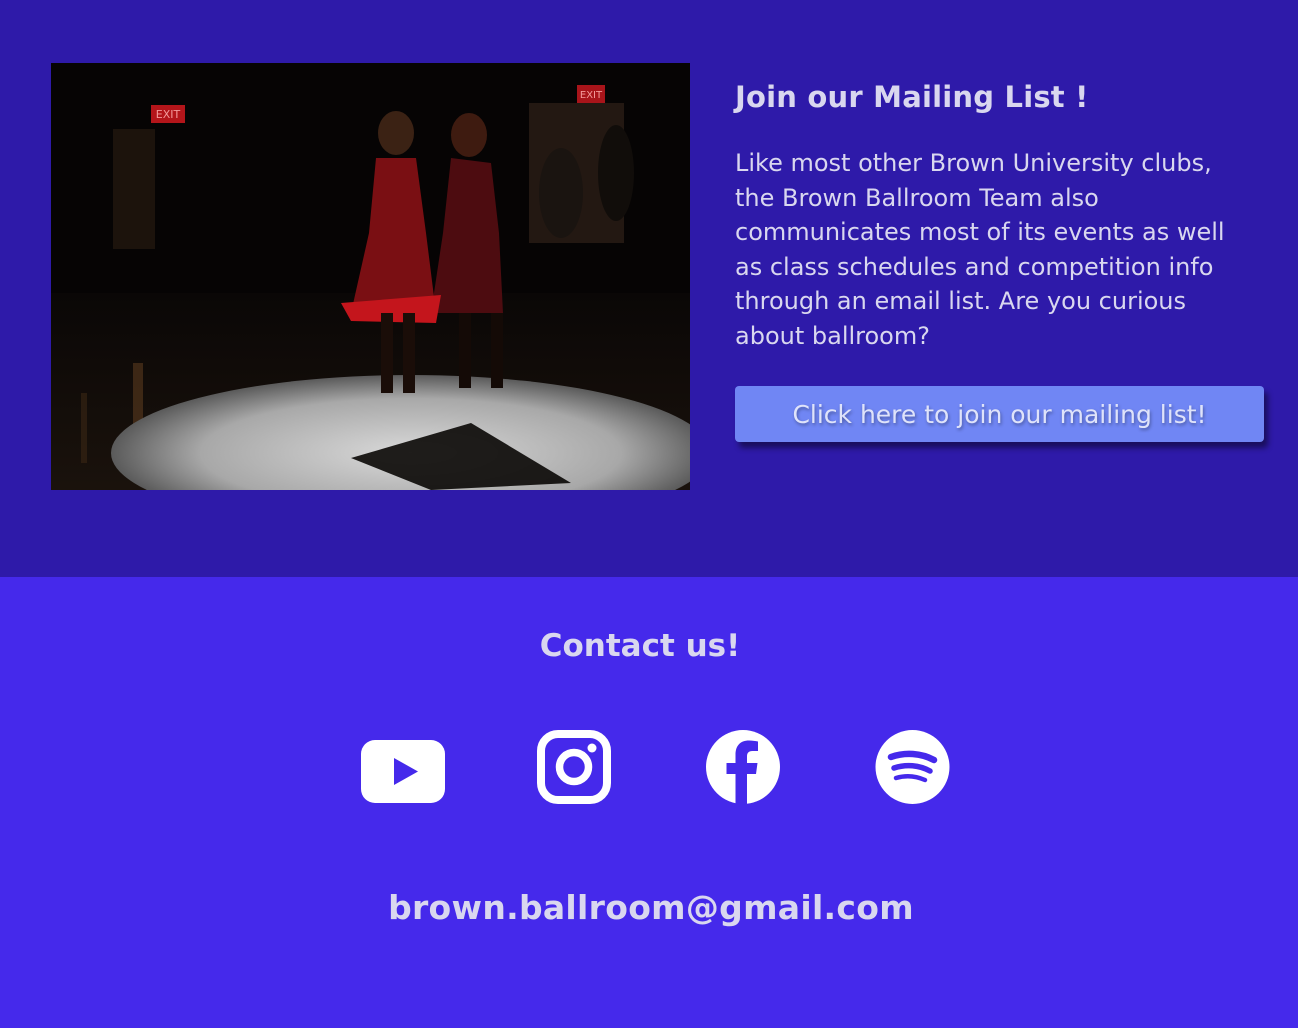  Describe the element at coordinates (403, 779) in the screenshot. I see `youtube-icon` at that location.